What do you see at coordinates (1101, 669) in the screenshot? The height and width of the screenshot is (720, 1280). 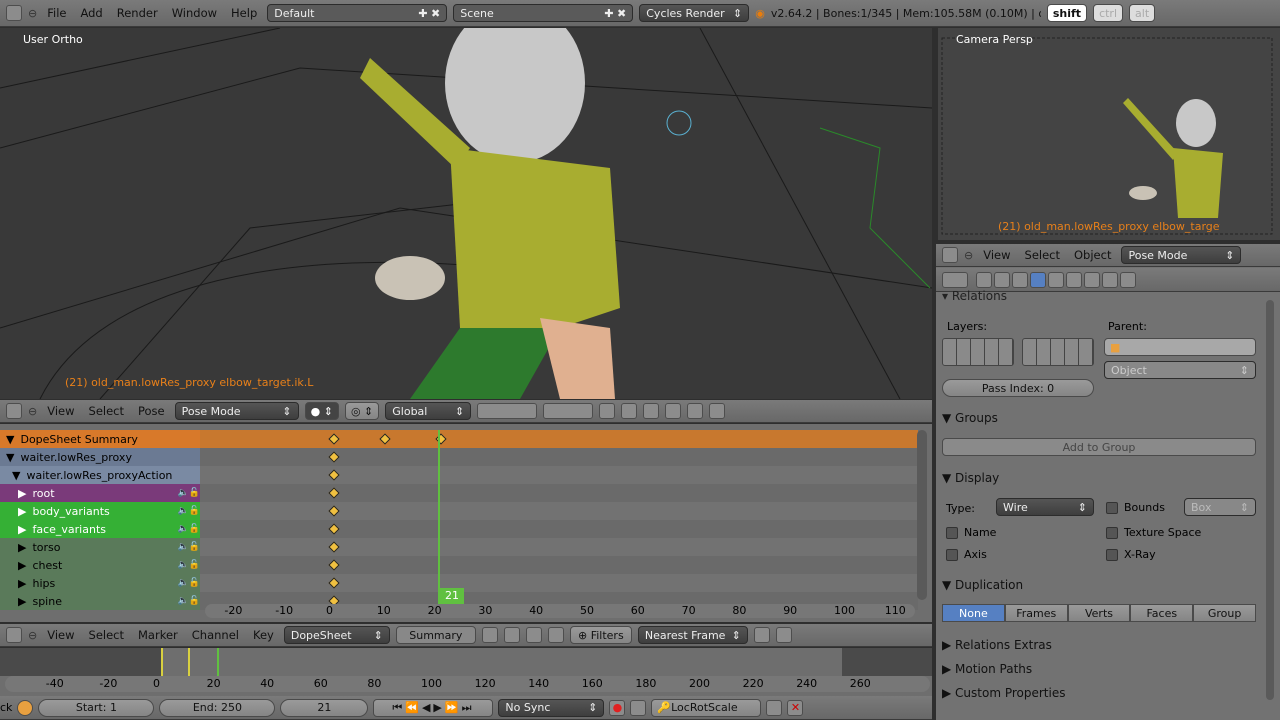 I see `motion-paths-panel-header: ▶ Motion Paths` at bounding box center [1101, 669].